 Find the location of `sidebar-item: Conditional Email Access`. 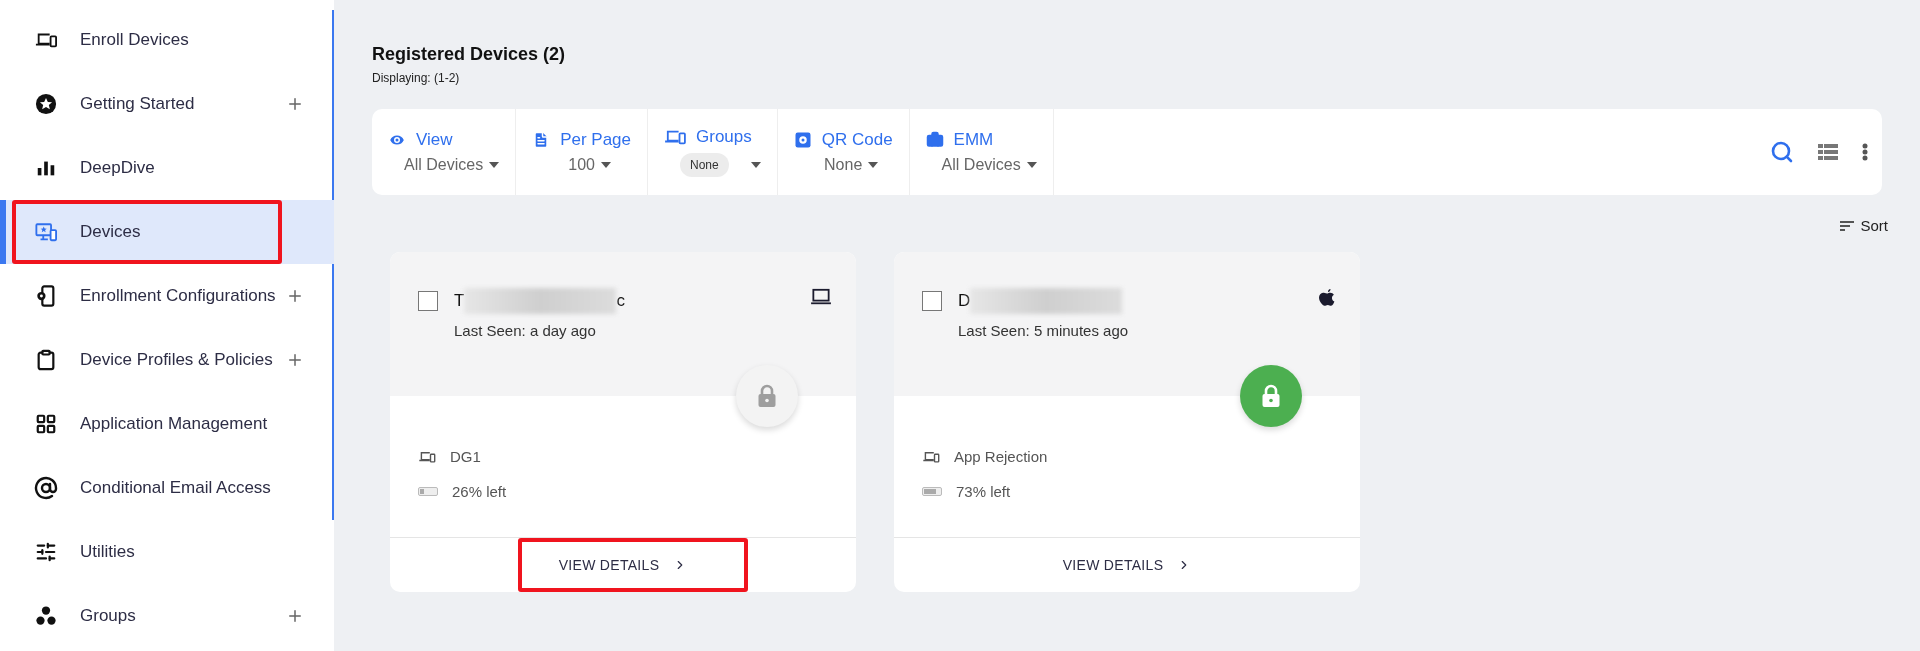

sidebar-item: Conditional Email Access is located at coordinates (167, 488).